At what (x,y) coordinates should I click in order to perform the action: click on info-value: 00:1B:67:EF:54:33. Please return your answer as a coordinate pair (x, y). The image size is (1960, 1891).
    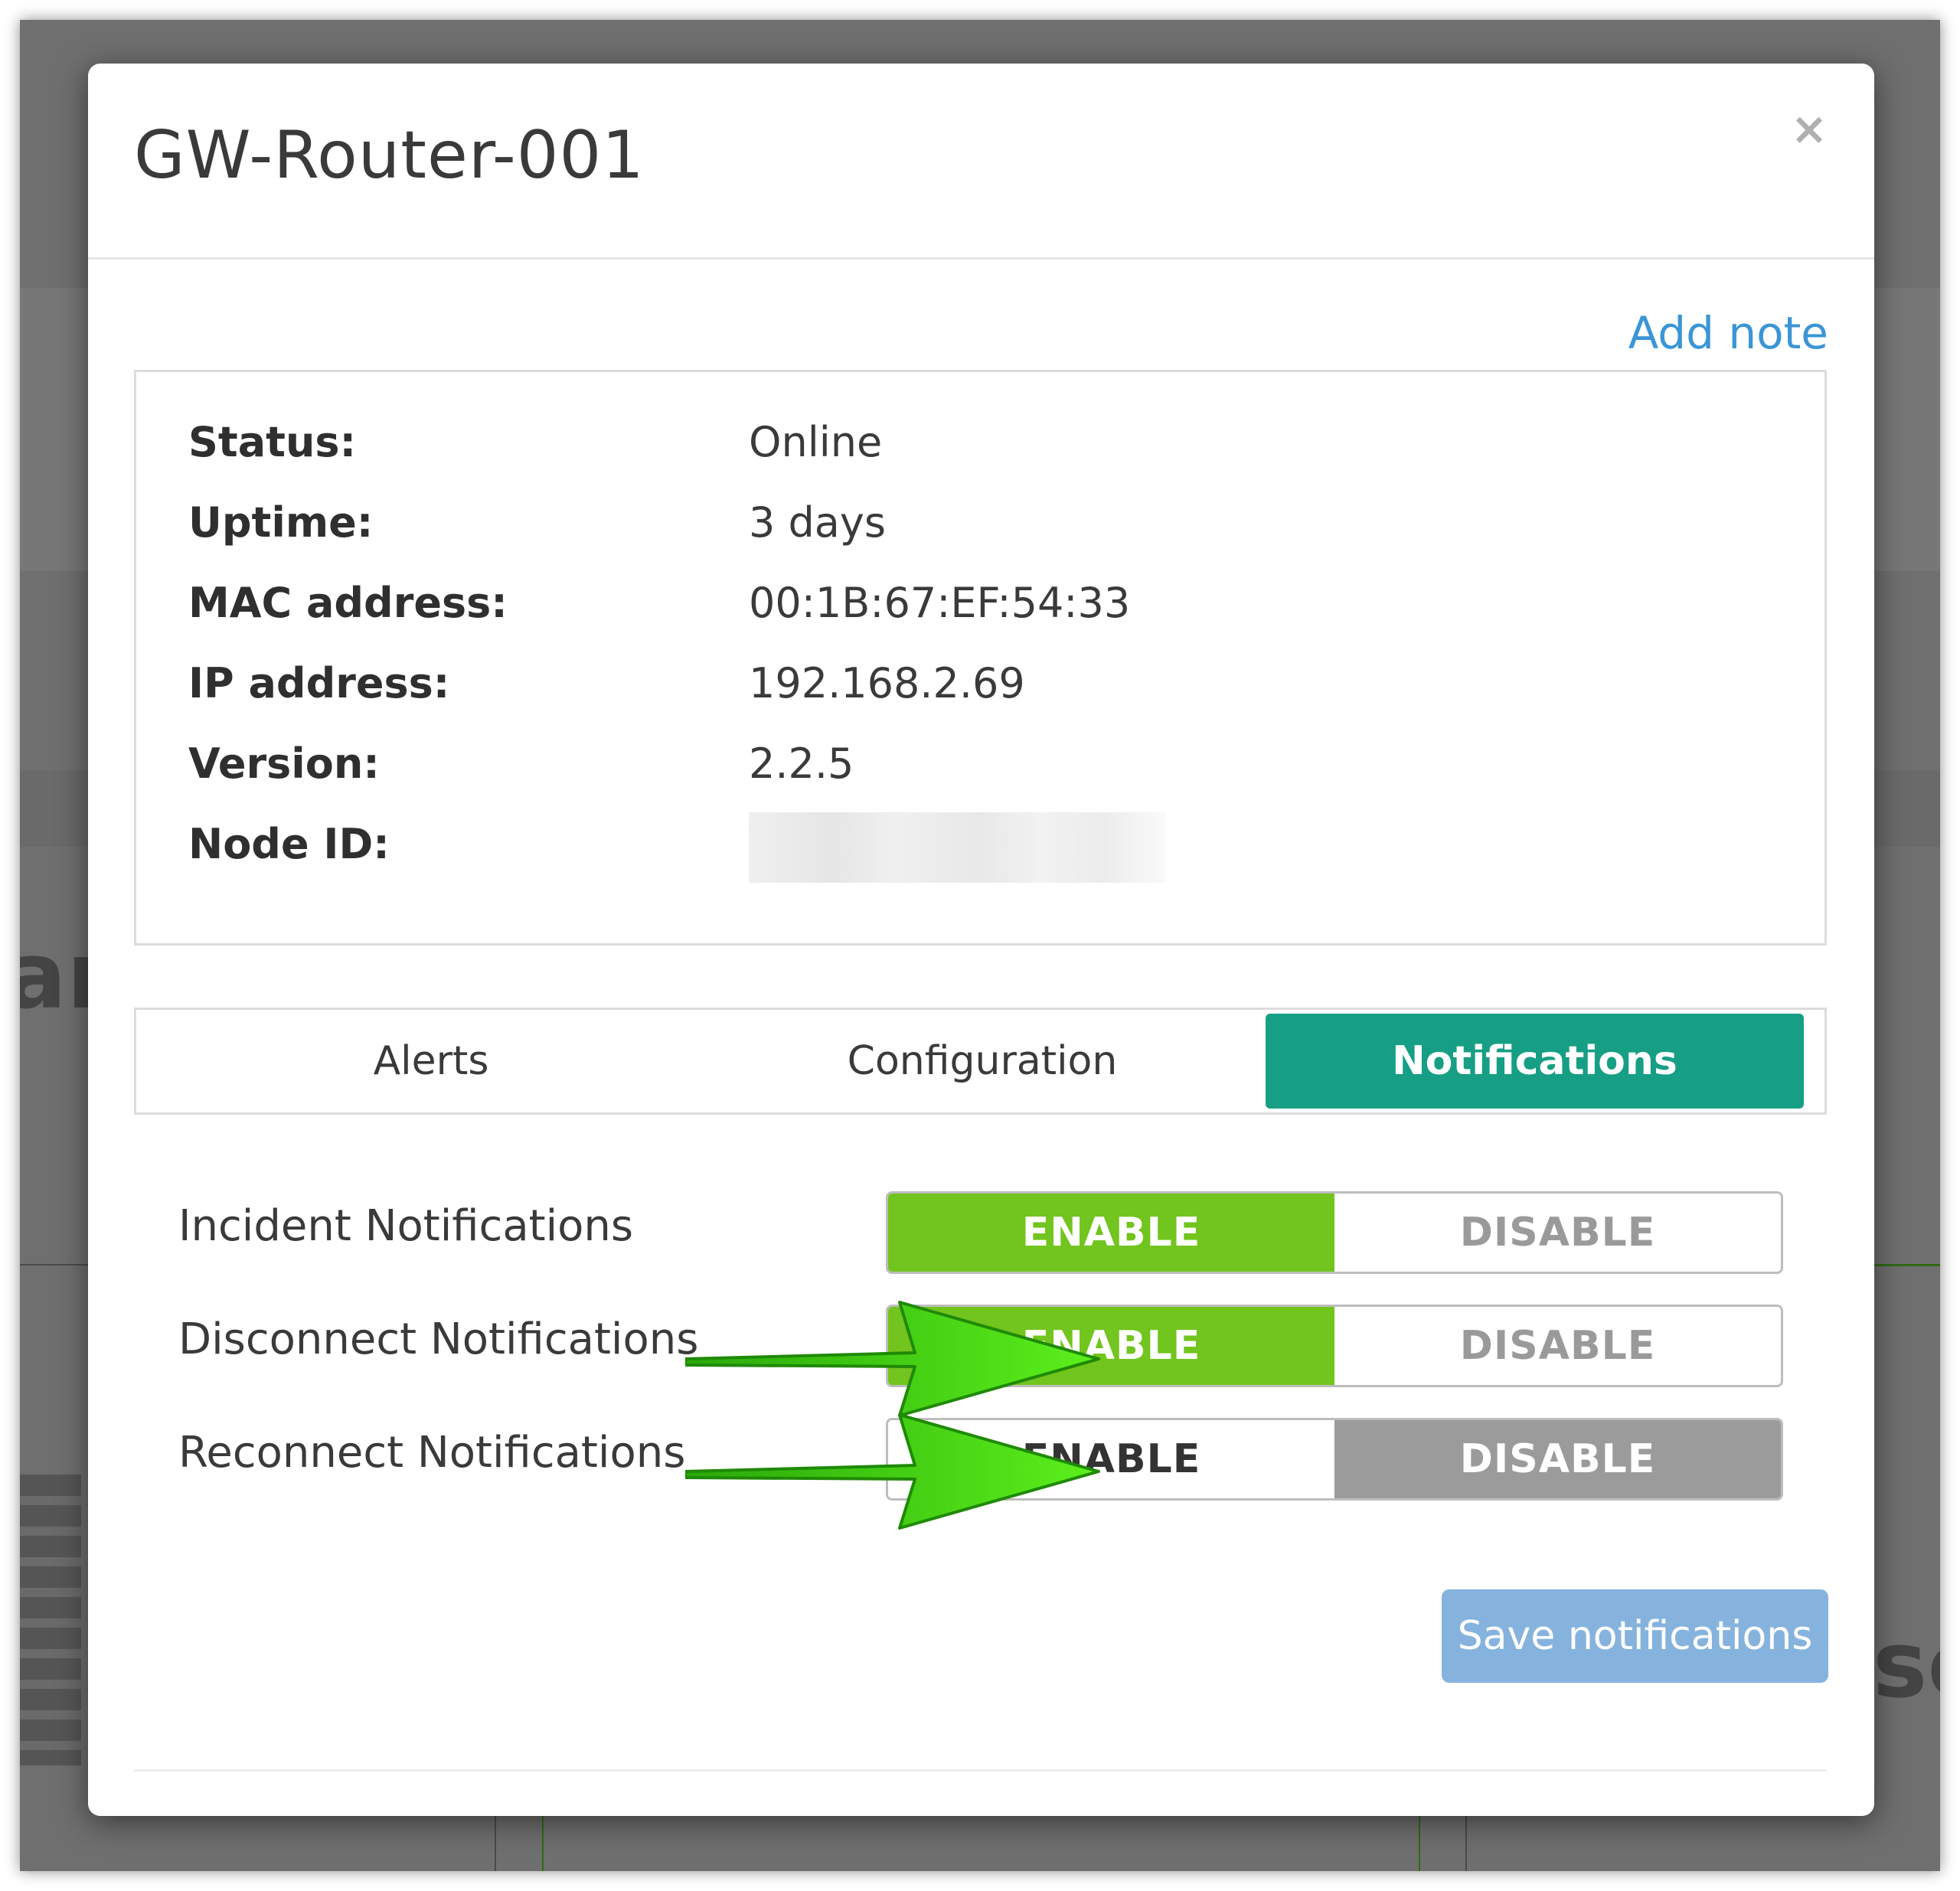
    Looking at the image, I should click on (940, 603).